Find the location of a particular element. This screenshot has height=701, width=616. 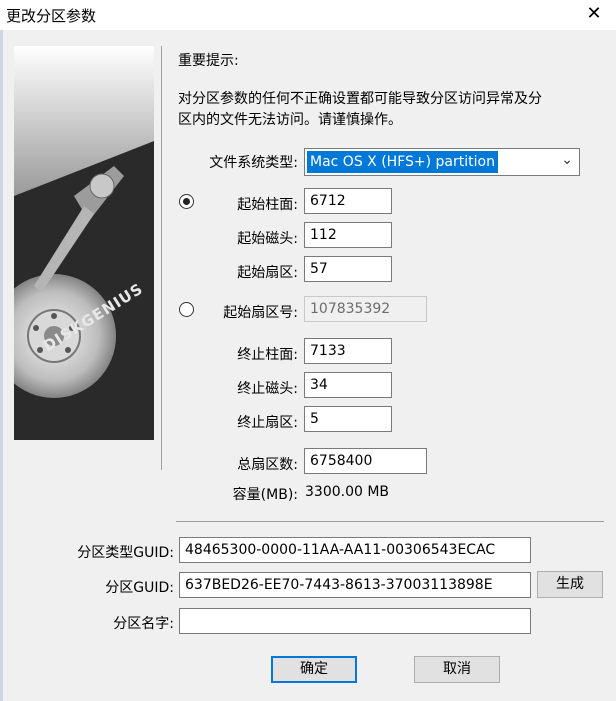

notice-text-line2: 区内的文件无法访问。请谨慎操作。 is located at coordinates (290, 120).